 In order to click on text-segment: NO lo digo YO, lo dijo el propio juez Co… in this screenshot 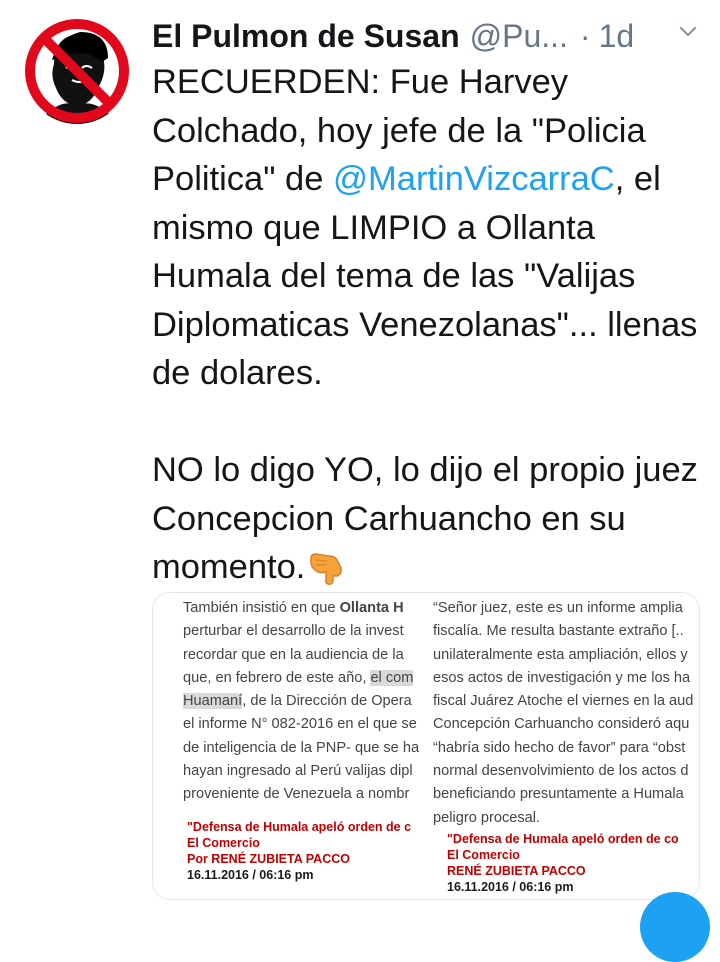, I will do `click(425, 518)`.